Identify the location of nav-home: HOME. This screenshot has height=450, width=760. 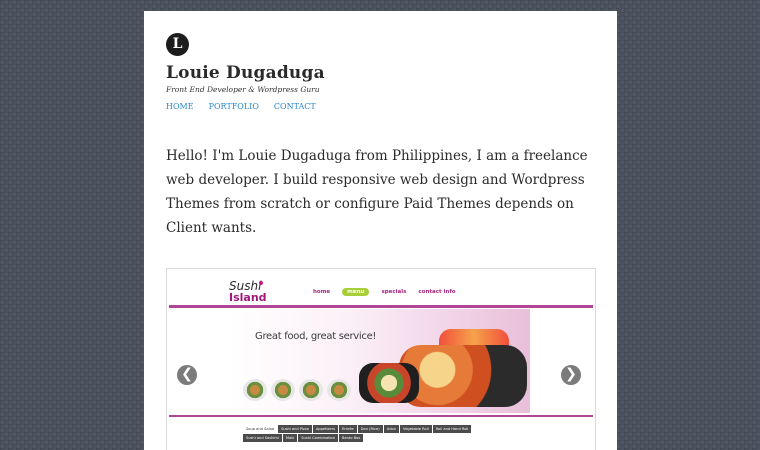
(180, 106).